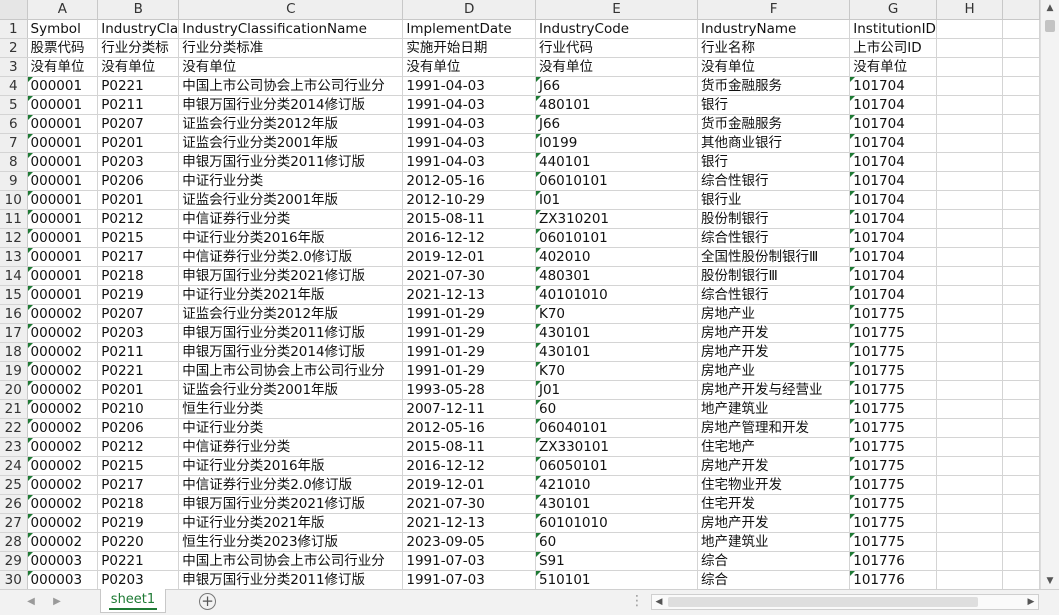 This screenshot has width=1059, height=615. I want to click on row-header: 7, so click(14, 143).